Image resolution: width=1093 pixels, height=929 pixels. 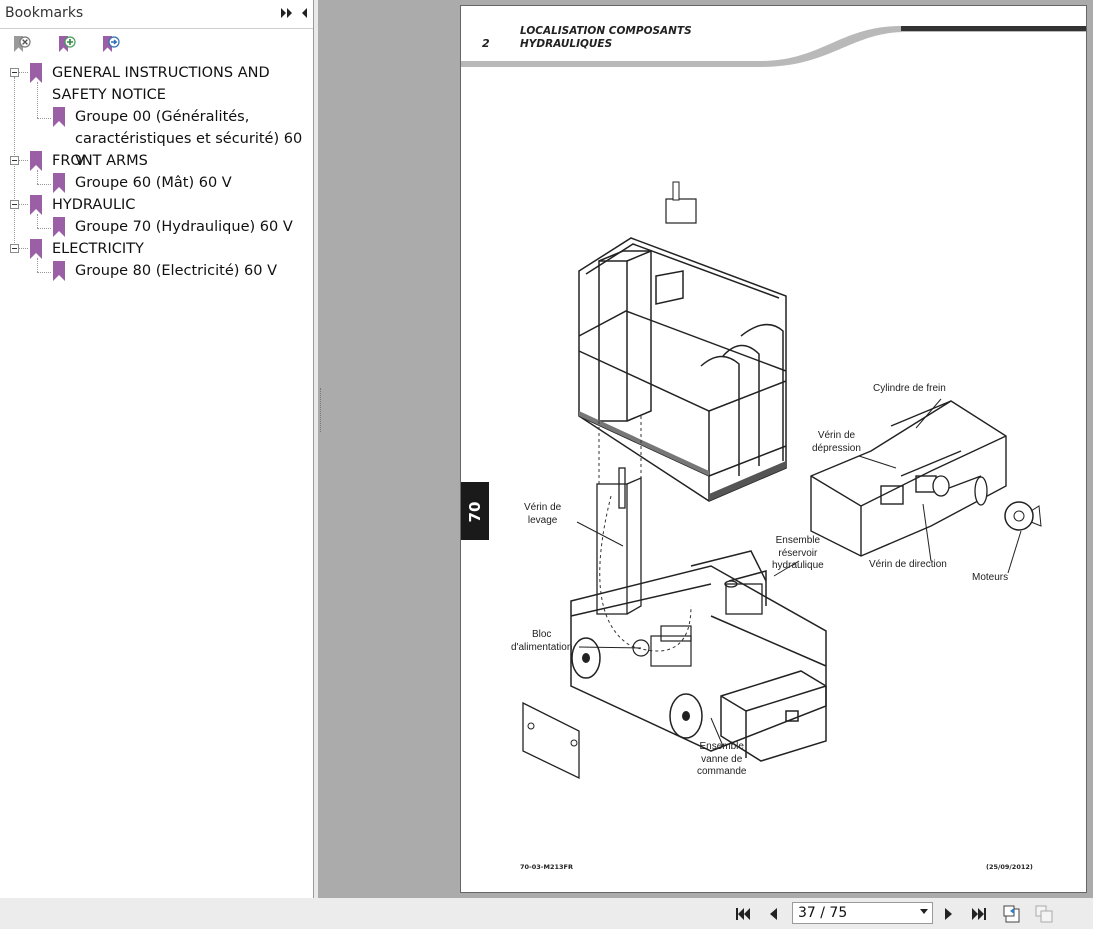 What do you see at coordinates (798, 553) in the screenshot?
I see `label-ensemble-reservoir: Ensemble réservoir hydraulique` at bounding box center [798, 553].